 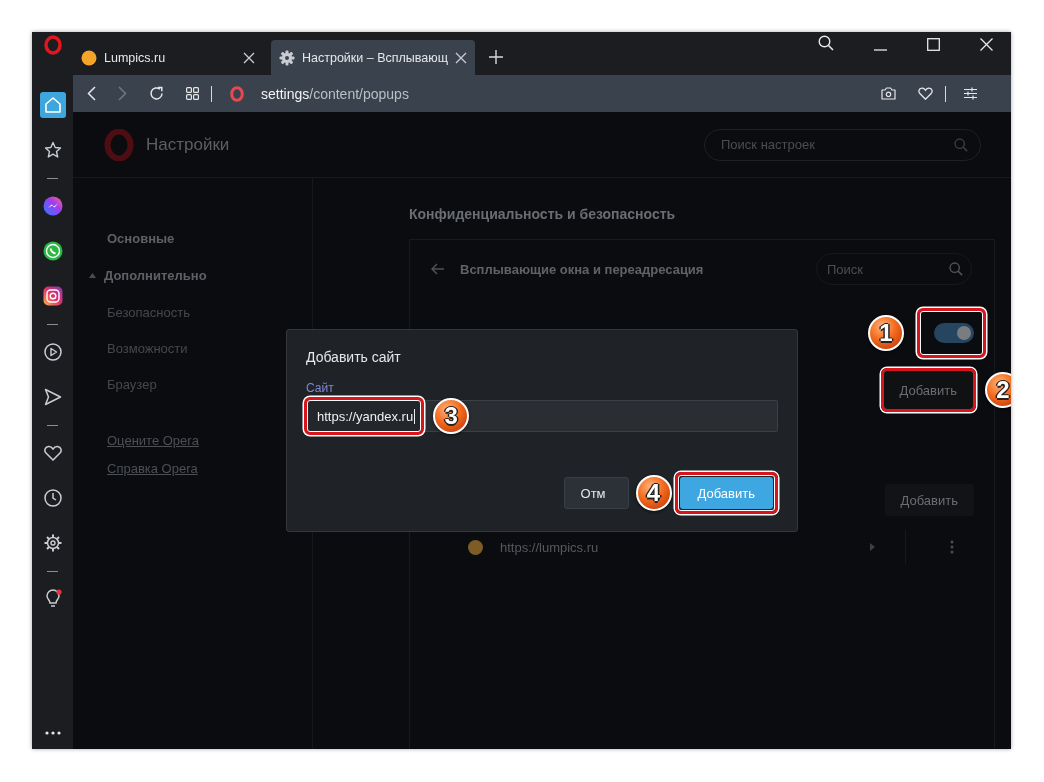 I want to click on star-icon, so click(x=52, y=150).